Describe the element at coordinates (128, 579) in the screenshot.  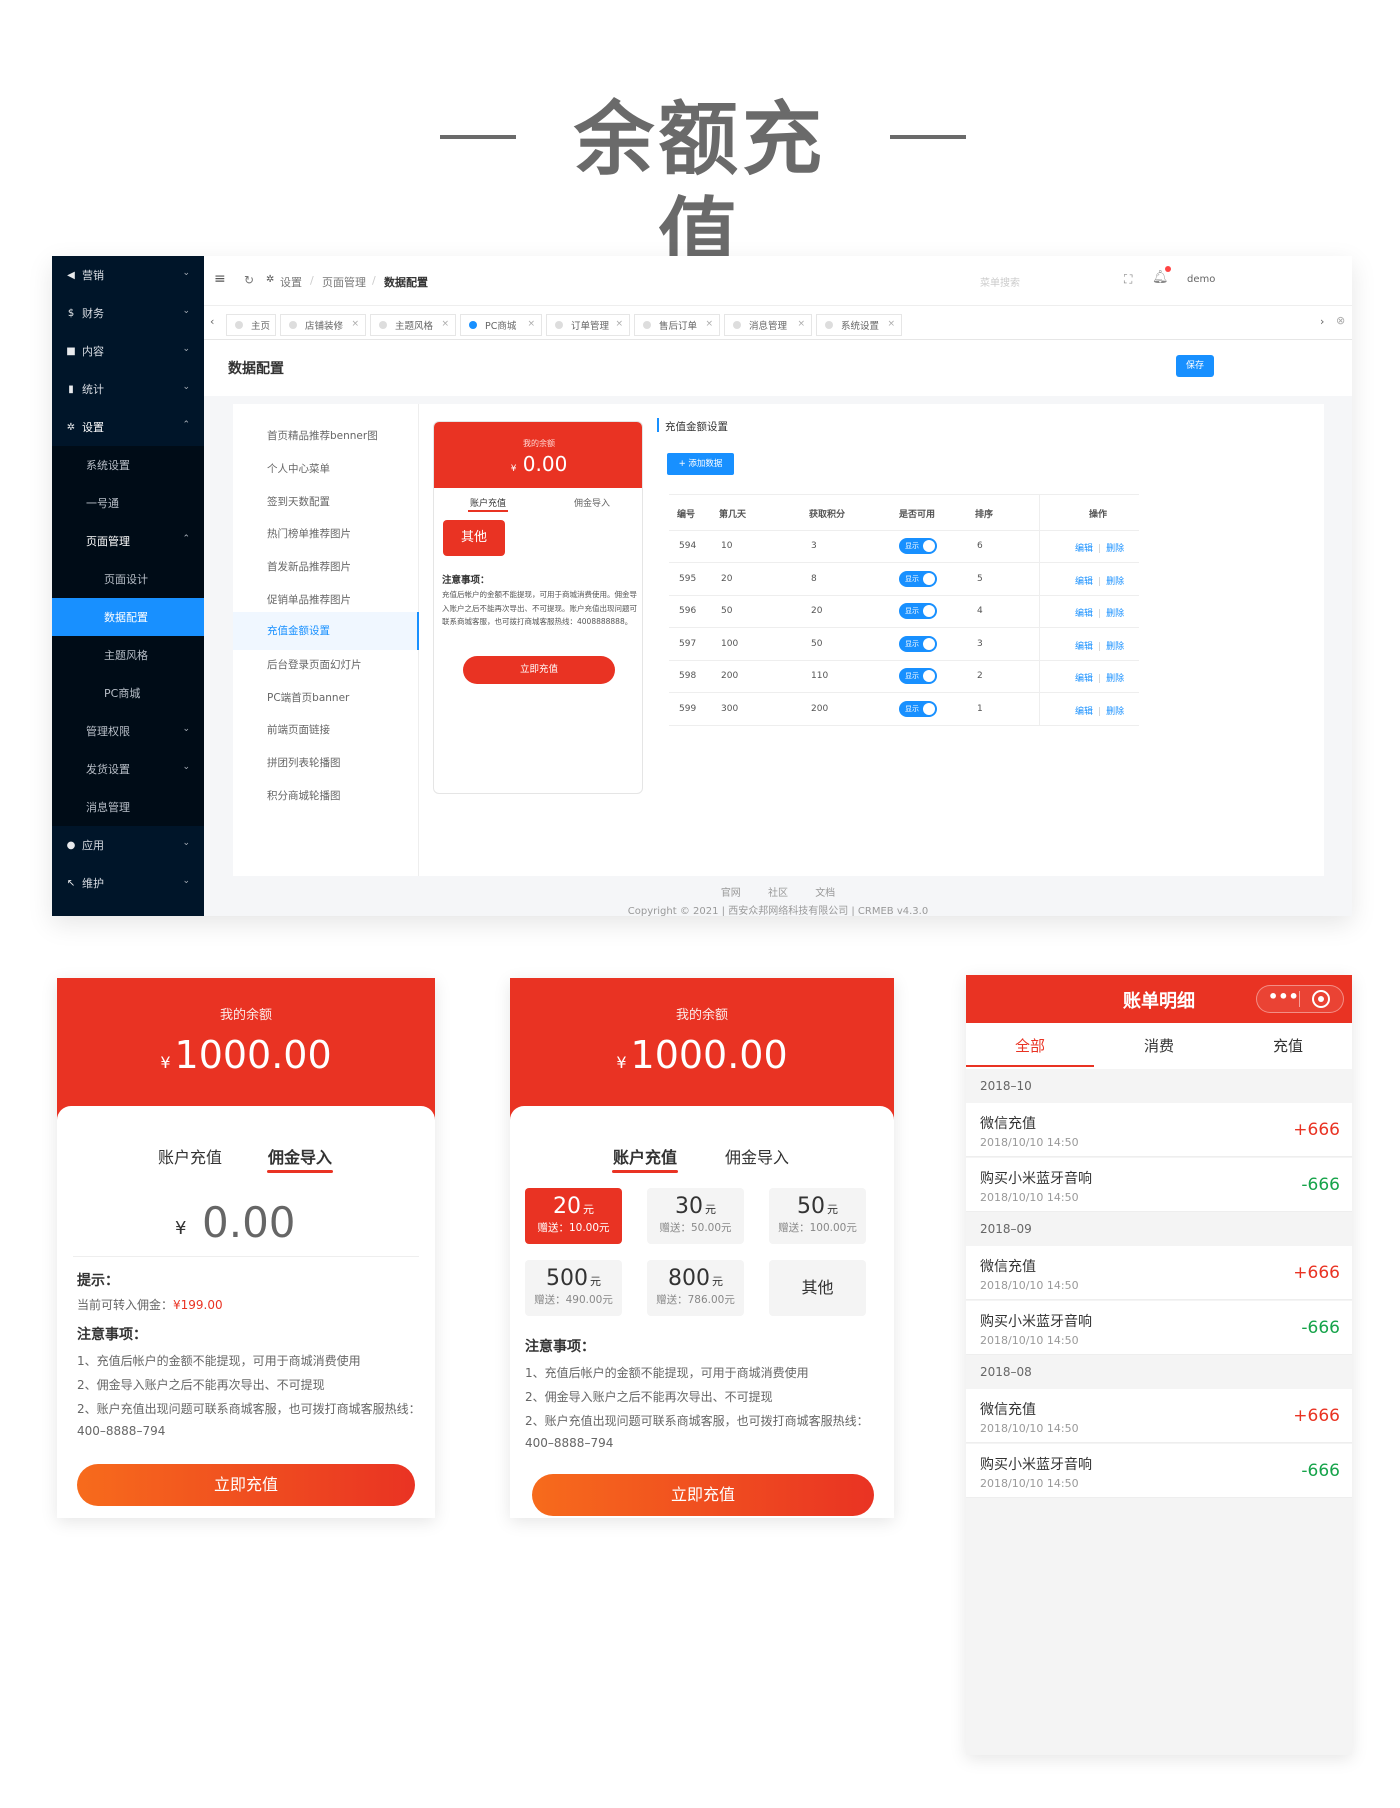
I see `sidebar-item-page-design: 页面设计` at that location.